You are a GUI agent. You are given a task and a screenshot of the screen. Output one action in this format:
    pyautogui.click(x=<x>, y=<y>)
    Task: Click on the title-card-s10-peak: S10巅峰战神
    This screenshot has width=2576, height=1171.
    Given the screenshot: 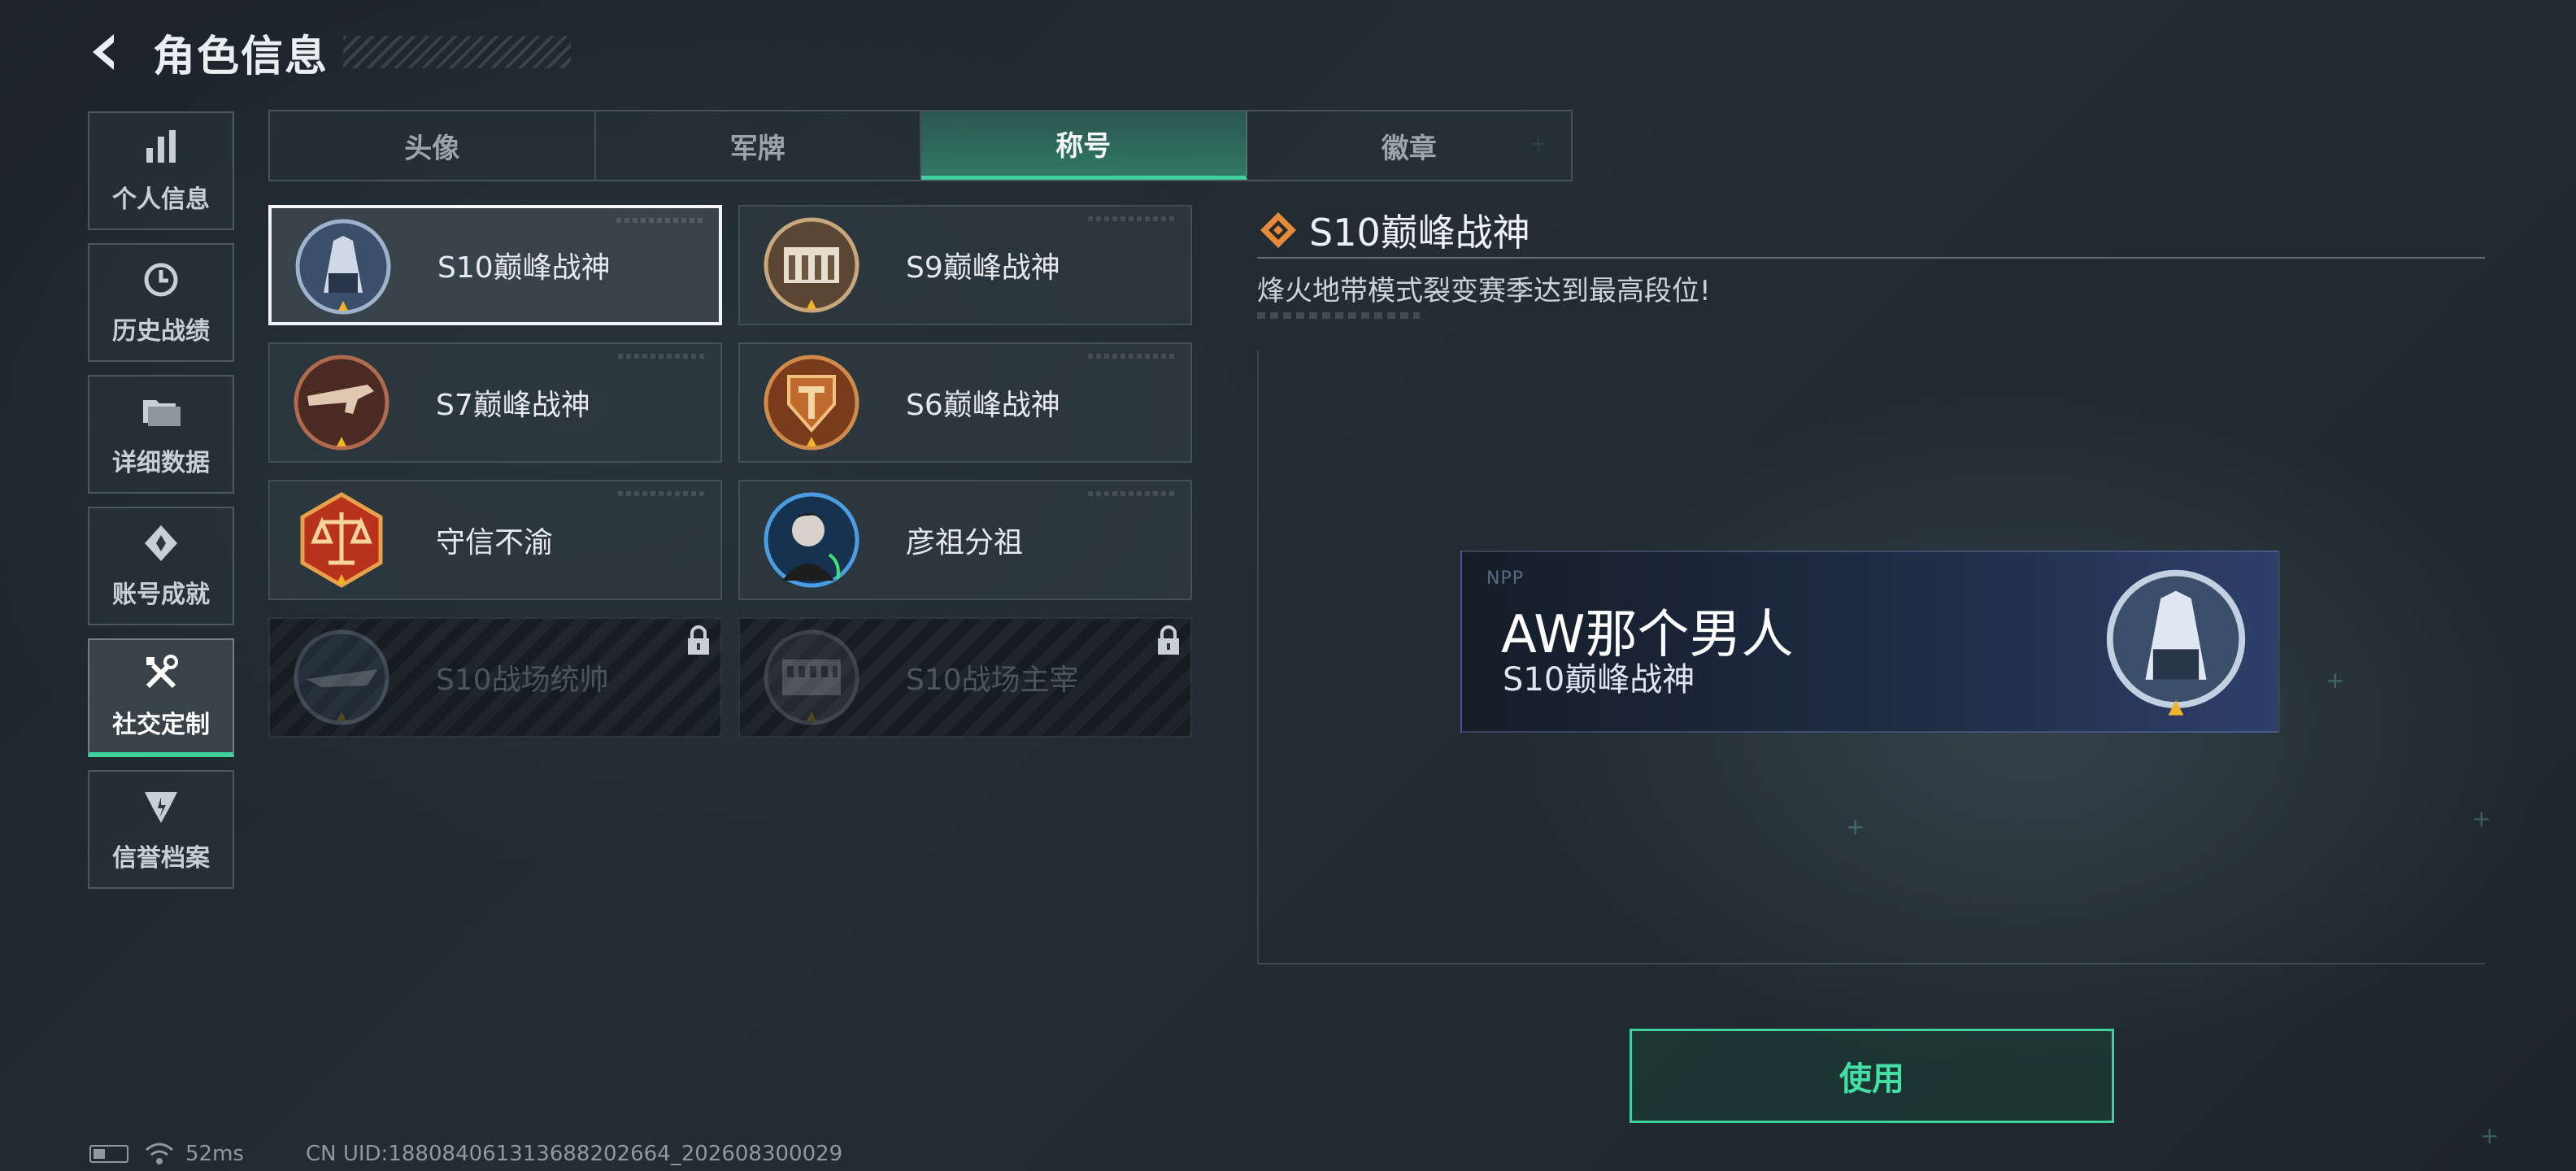 What is the action you would take?
    pyautogui.click(x=495, y=265)
    